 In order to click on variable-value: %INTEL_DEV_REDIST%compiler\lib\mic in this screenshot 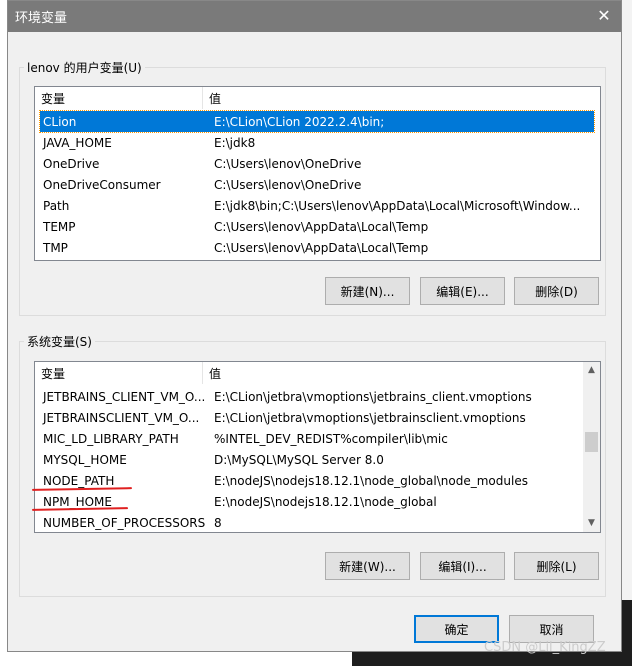, I will do `click(331, 438)`.